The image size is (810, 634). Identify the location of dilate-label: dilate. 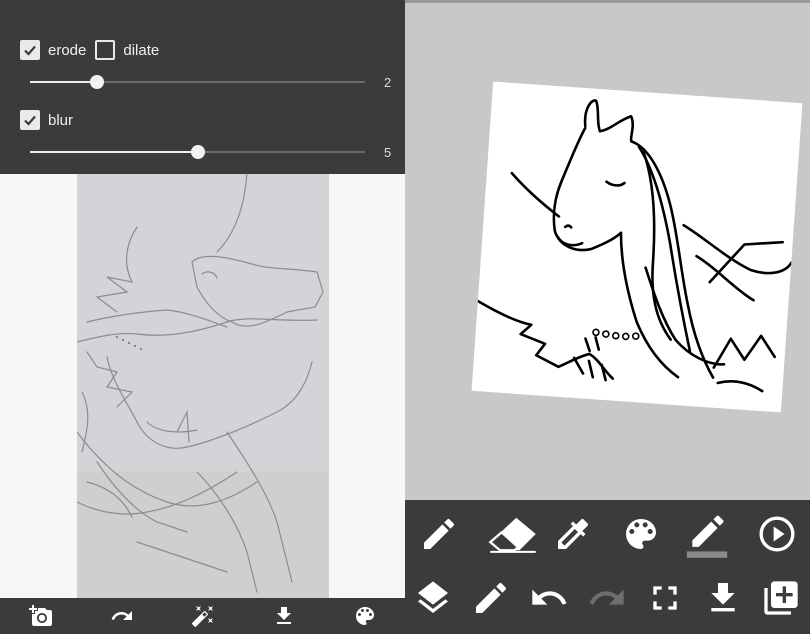
(141, 50).